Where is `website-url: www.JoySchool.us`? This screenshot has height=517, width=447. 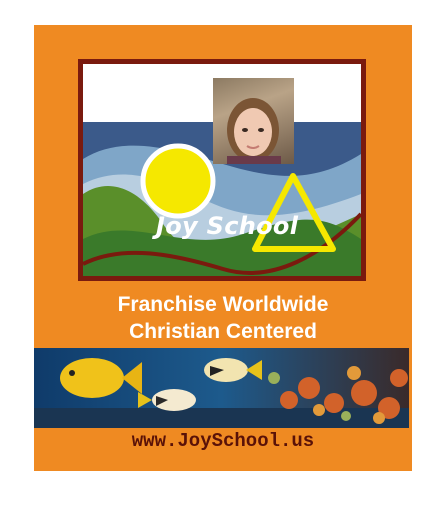
website-url: www.JoySchool.us is located at coordinates (223, 441).